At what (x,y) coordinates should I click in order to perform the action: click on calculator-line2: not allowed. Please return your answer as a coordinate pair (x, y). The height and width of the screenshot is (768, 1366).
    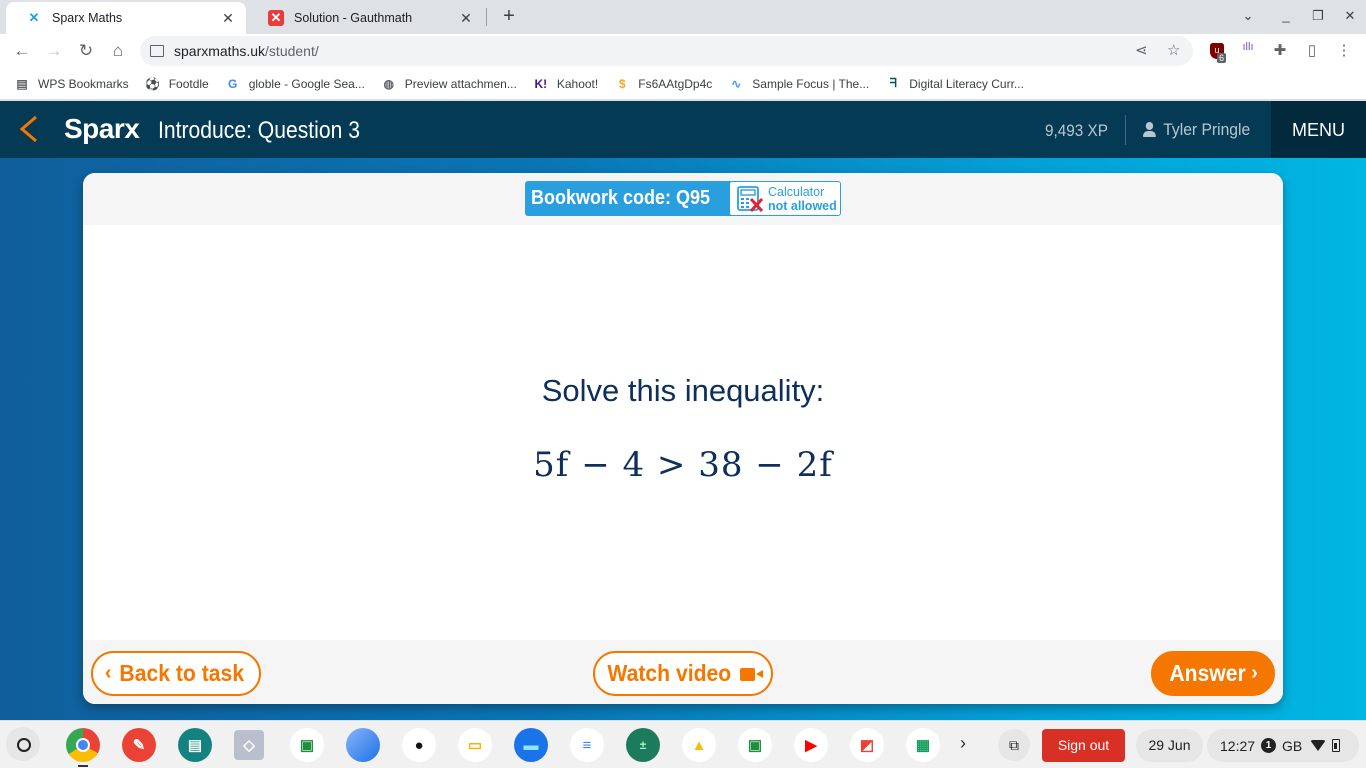
    Looking at the image, I should click on (802, 205).